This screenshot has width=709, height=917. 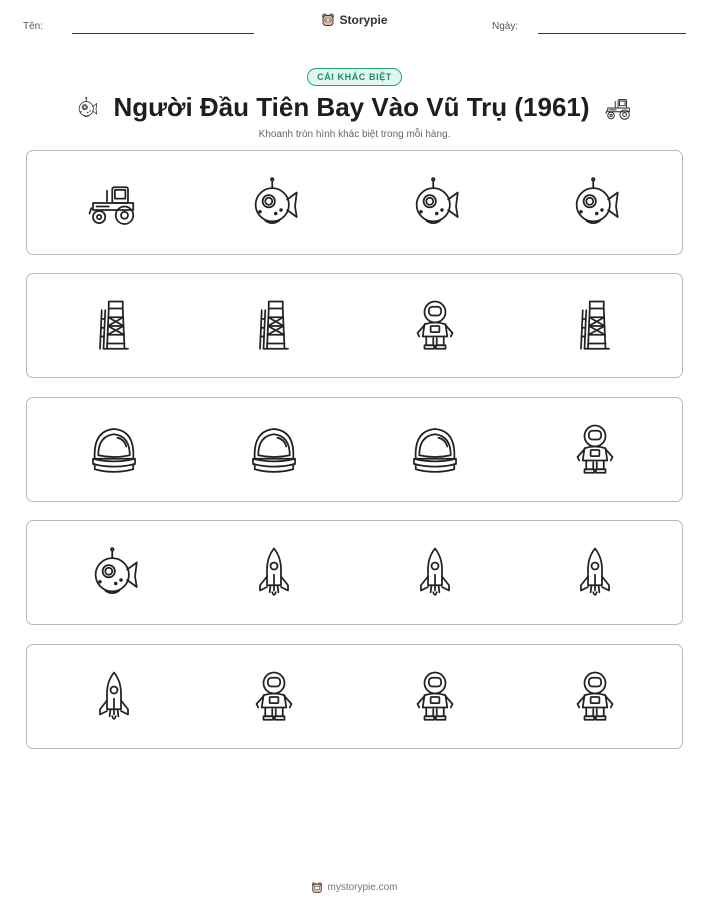 I want to click on page-title: Người Đầu Tiên Bay Vào Vũ Trụ (1961), so click(x=351, y=107).